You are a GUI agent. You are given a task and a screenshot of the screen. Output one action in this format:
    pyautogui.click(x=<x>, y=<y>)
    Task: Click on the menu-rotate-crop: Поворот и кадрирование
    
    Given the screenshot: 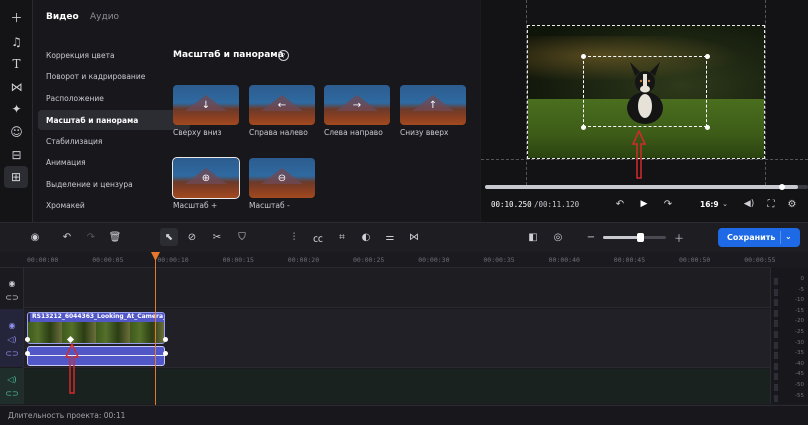 What is the action you would take?
    pyautogui.click(x=114, y=76)
    